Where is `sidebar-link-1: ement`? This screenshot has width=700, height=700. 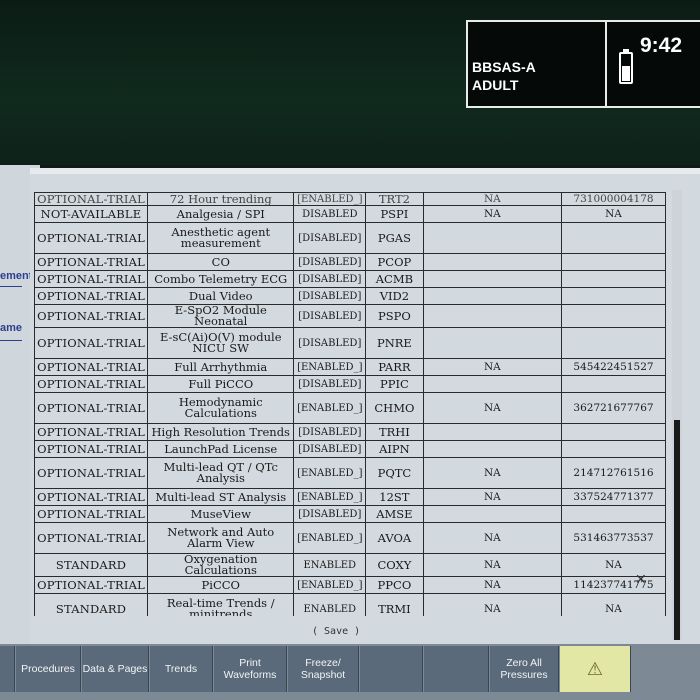
sidebar-link-1: ement is located at coordinates (16, 276).